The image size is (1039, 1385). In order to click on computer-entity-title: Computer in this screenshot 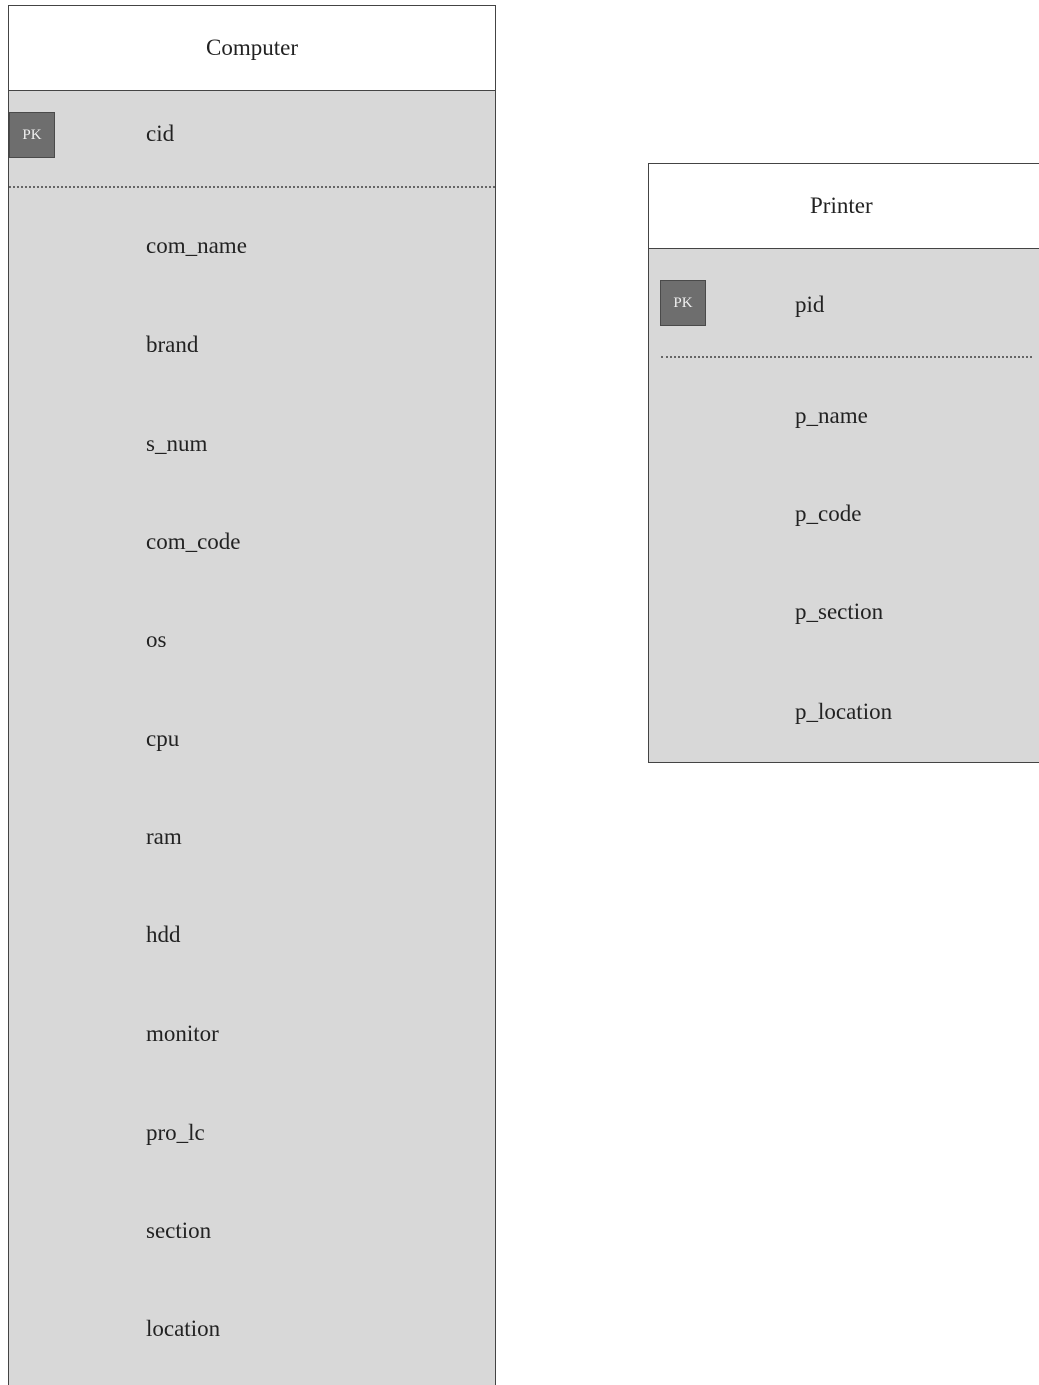, I will do `click(252, 48)`.